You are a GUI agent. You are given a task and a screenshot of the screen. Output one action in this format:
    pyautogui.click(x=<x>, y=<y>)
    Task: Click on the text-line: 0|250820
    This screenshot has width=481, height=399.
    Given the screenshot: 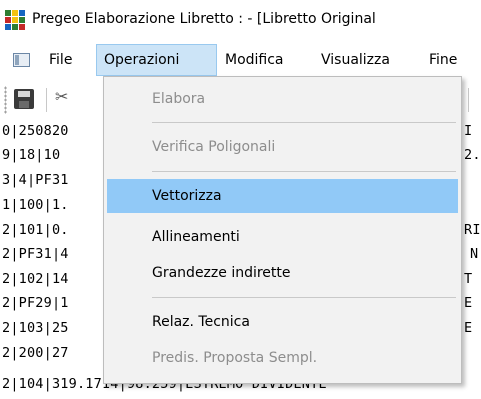 What is the action you would take?
    pyautogui.click(x=35, y=131)
    